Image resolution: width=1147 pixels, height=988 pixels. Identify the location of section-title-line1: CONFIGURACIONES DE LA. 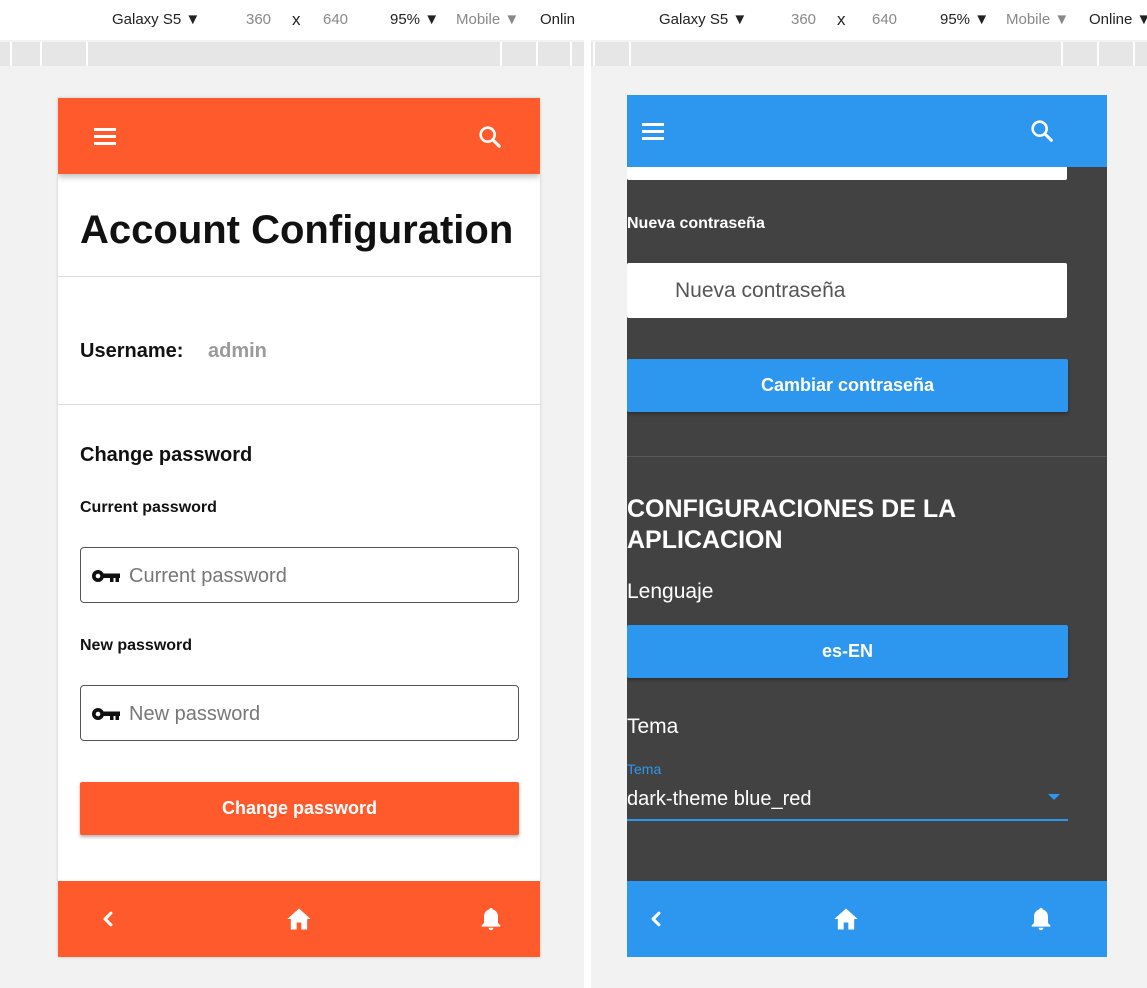
(792, 509).